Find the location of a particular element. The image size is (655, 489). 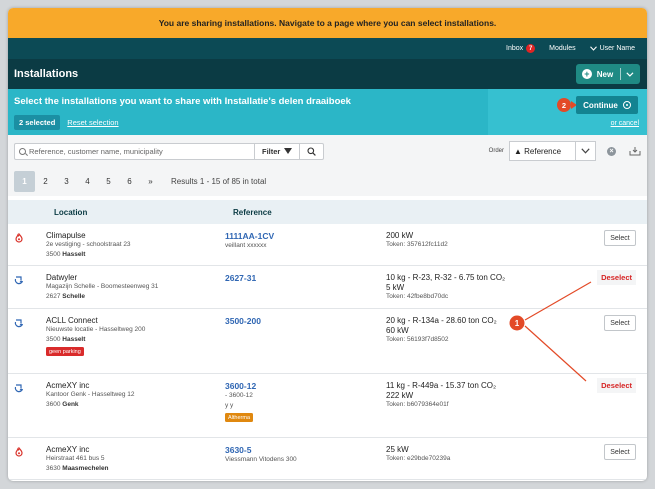

plus-icon: + is located at coordinates (587, 74).